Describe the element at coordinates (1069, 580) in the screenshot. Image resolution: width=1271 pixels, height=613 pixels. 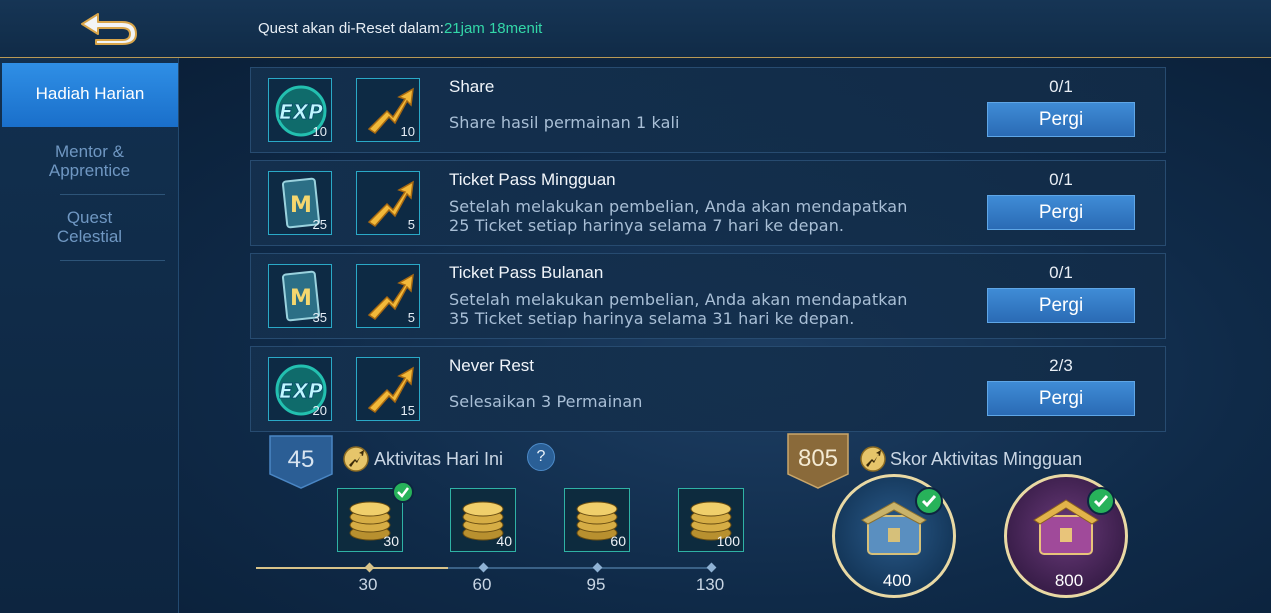
I see `chest-threshold: 800` at that location.